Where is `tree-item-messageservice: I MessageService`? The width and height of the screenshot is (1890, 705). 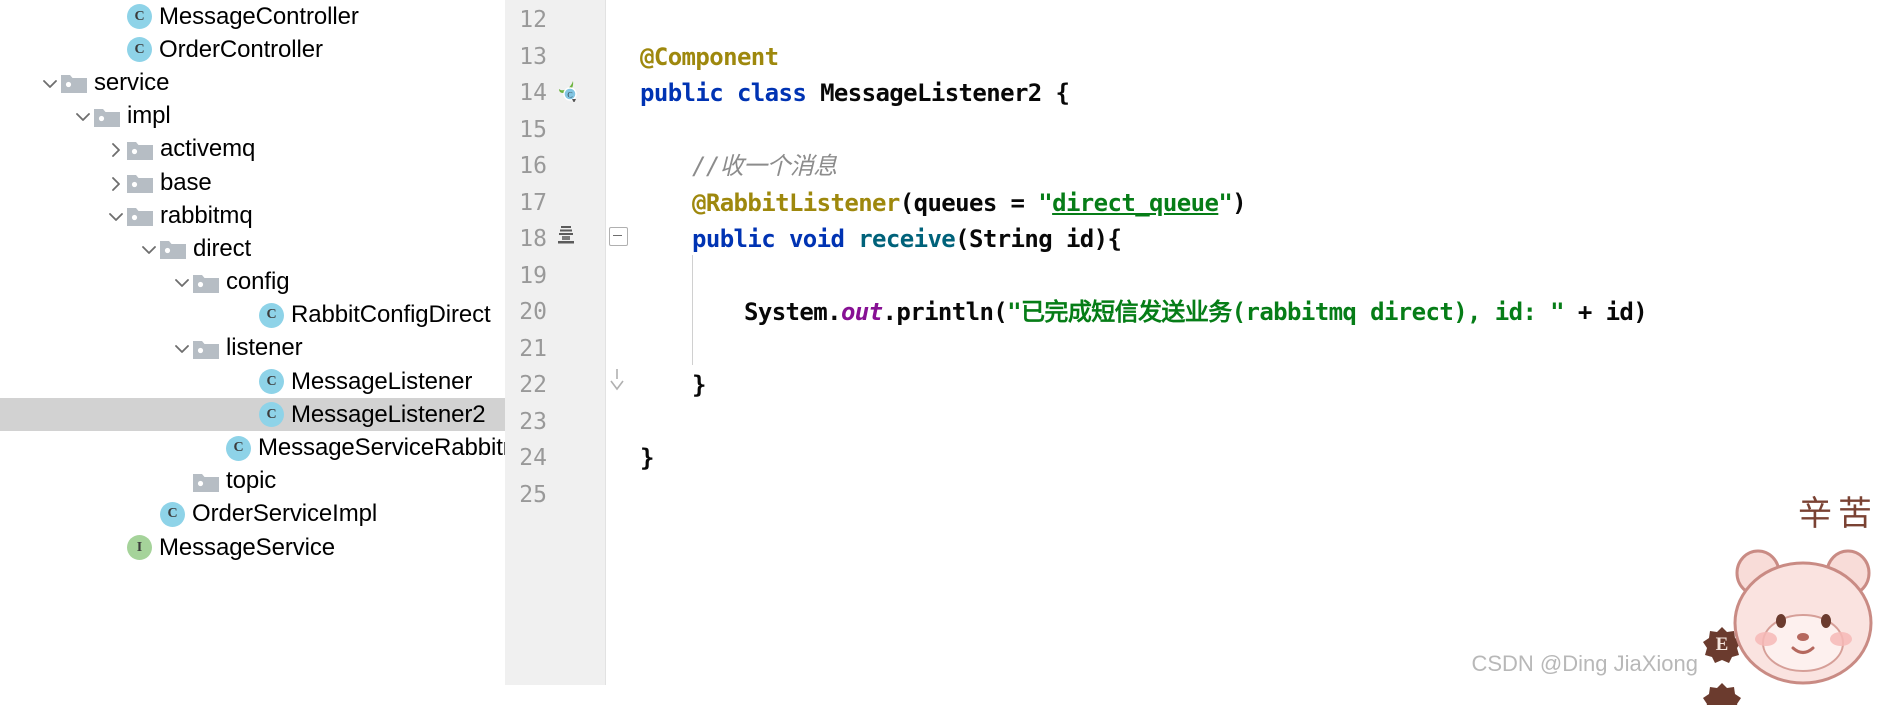 tree-item-messageservice: I MessageService is located at coordinates (293, 547).